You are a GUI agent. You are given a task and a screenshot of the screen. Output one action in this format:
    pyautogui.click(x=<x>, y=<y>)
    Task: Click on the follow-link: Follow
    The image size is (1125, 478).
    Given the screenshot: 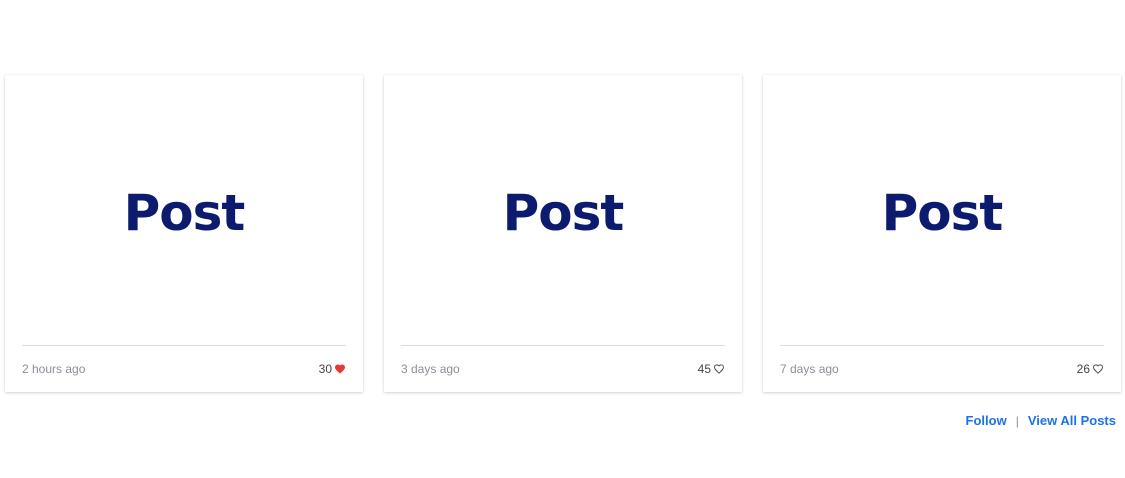 What is the action you would take?
    pyautogui.click(x=986, y=420)
    